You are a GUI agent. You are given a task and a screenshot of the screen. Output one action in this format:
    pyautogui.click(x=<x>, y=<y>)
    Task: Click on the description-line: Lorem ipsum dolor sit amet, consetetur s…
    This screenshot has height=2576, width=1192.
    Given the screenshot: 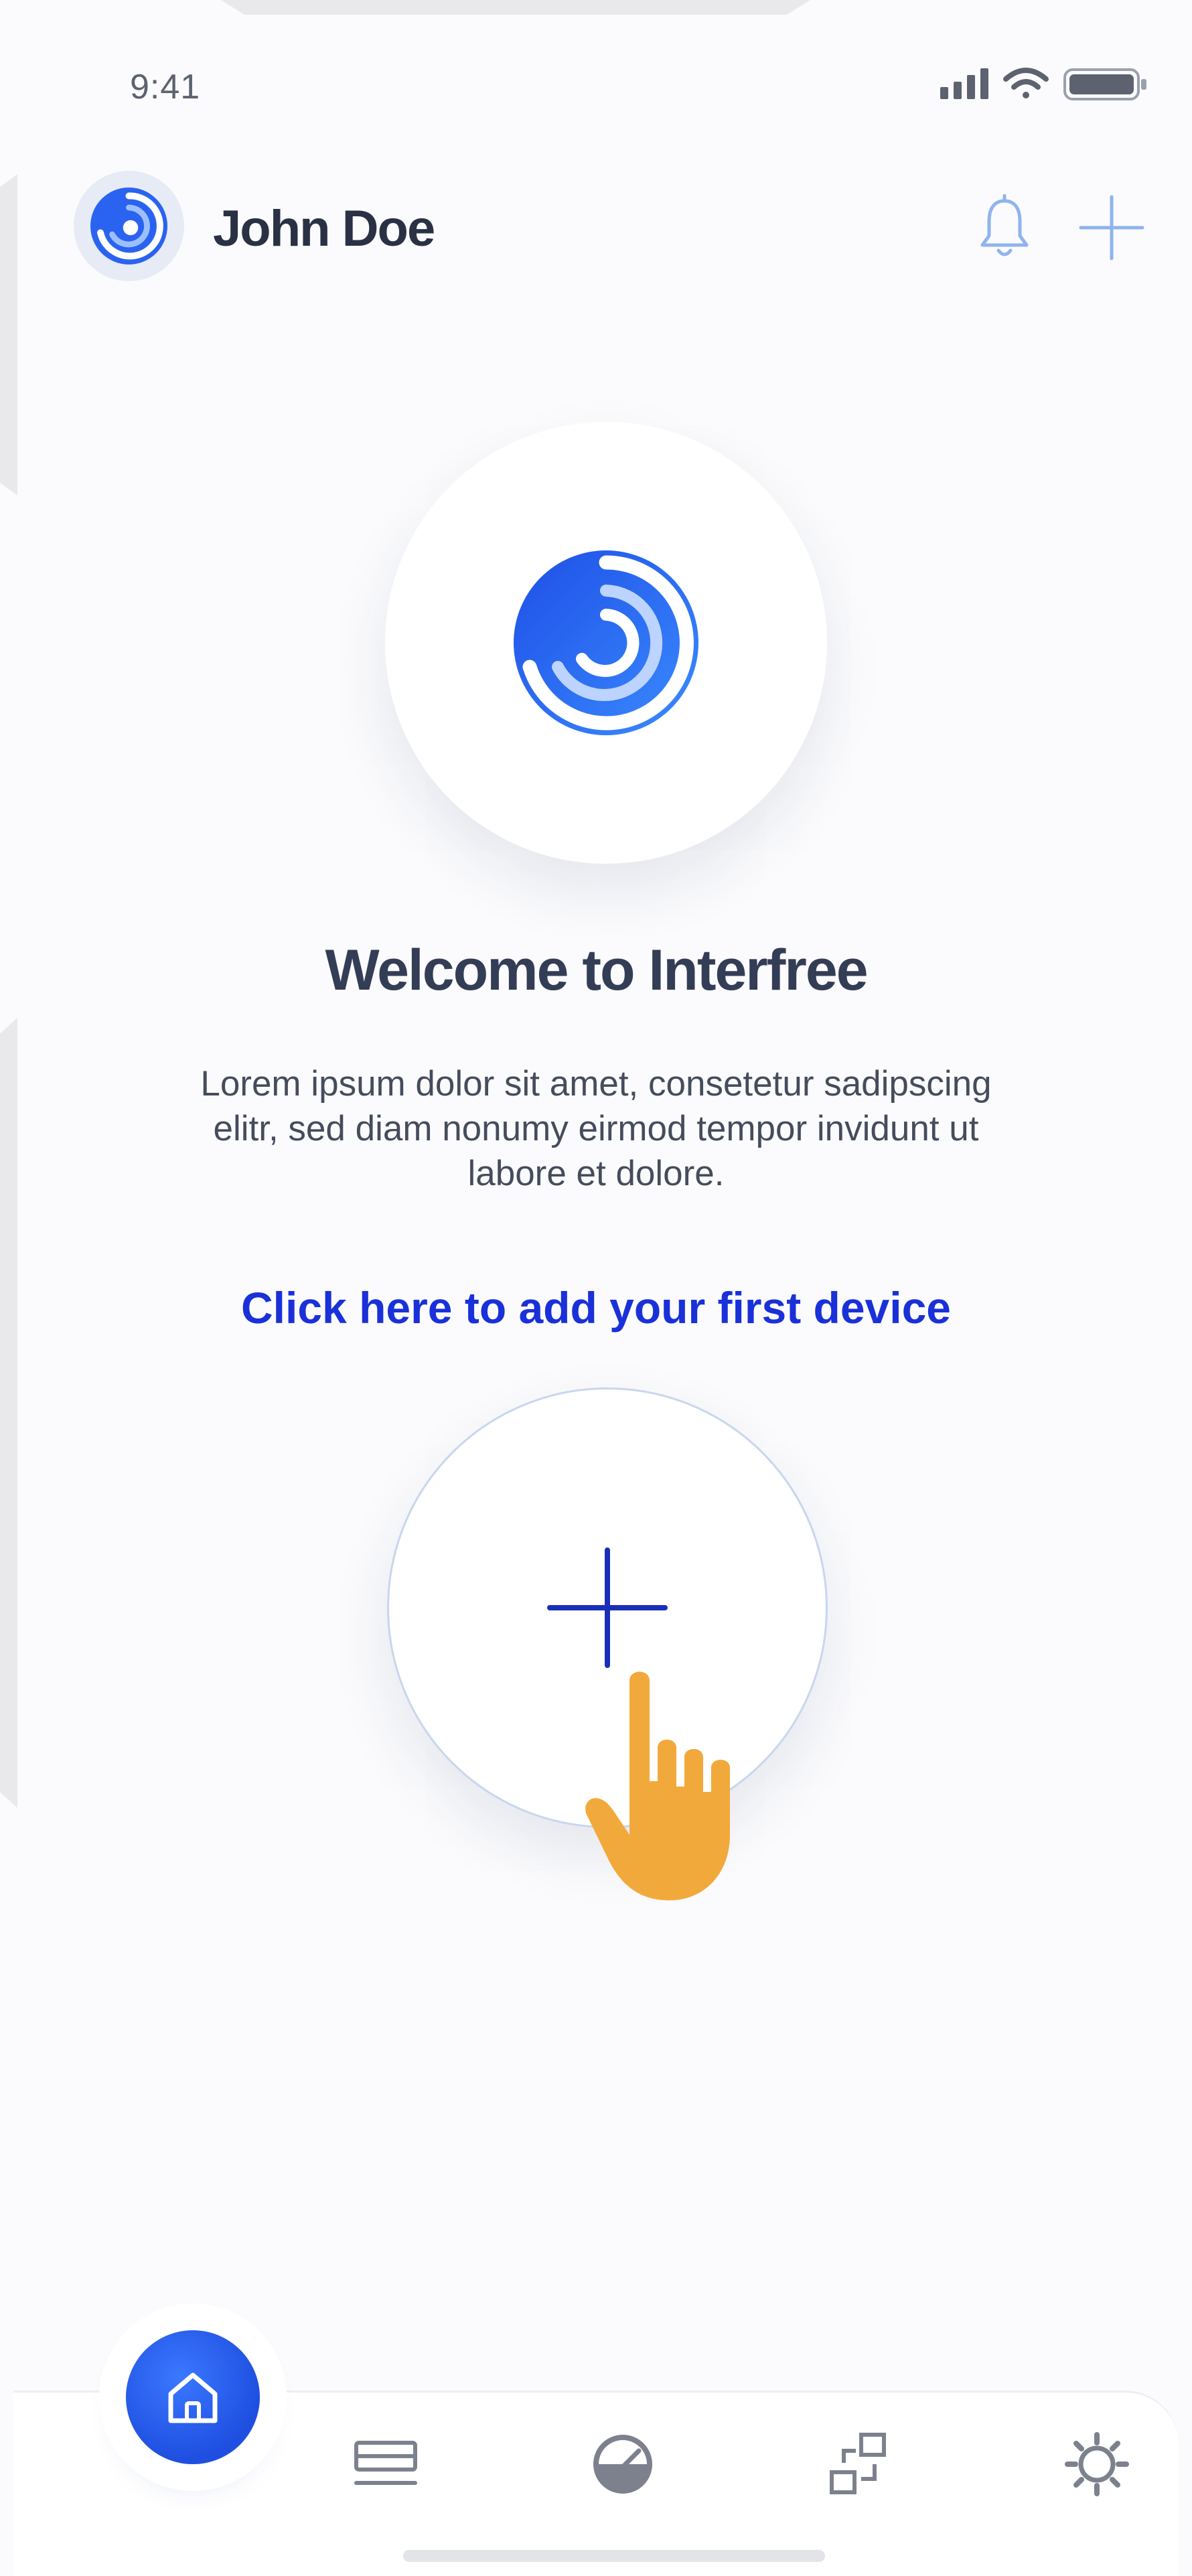 What is the action you would take?
    pyautogui.click(x=596, y=1084)
    